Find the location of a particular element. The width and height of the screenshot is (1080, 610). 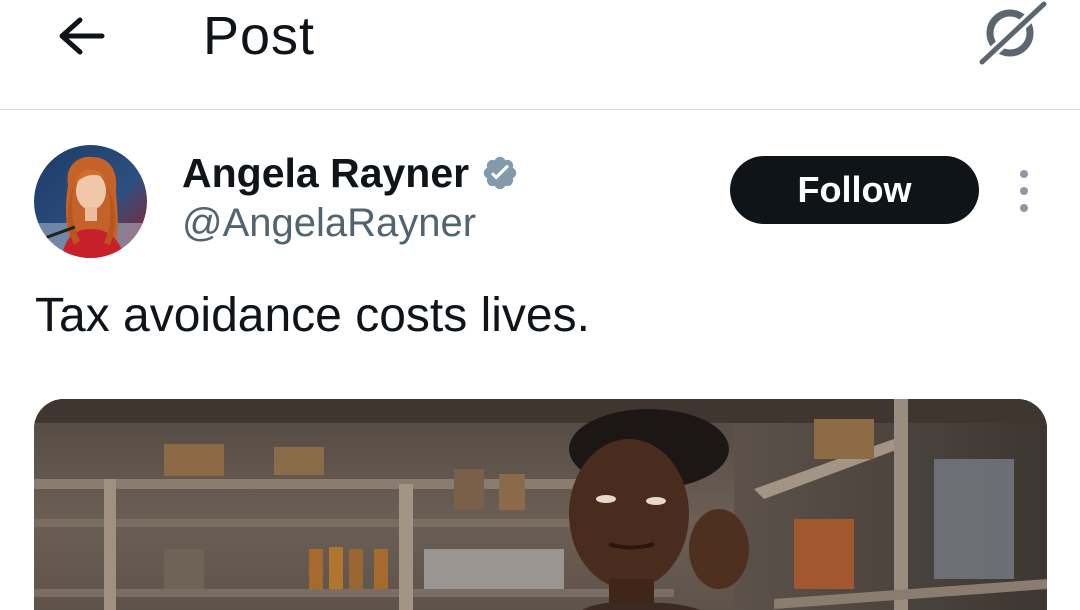

more-vertical-icon is located at coordinates (1024, 174).